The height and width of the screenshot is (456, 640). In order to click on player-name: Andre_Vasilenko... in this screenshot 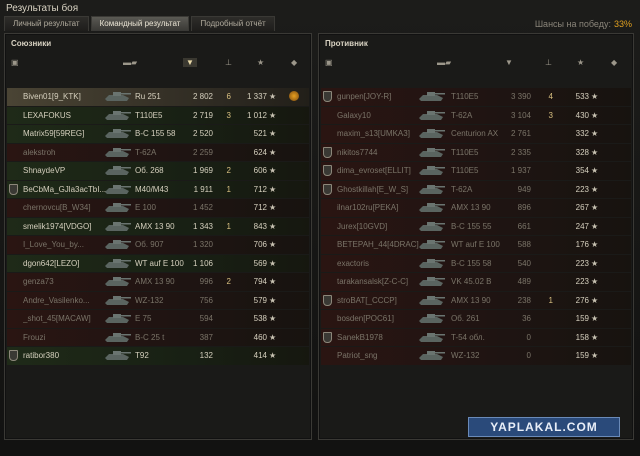, I will do `click(56, 300)`.